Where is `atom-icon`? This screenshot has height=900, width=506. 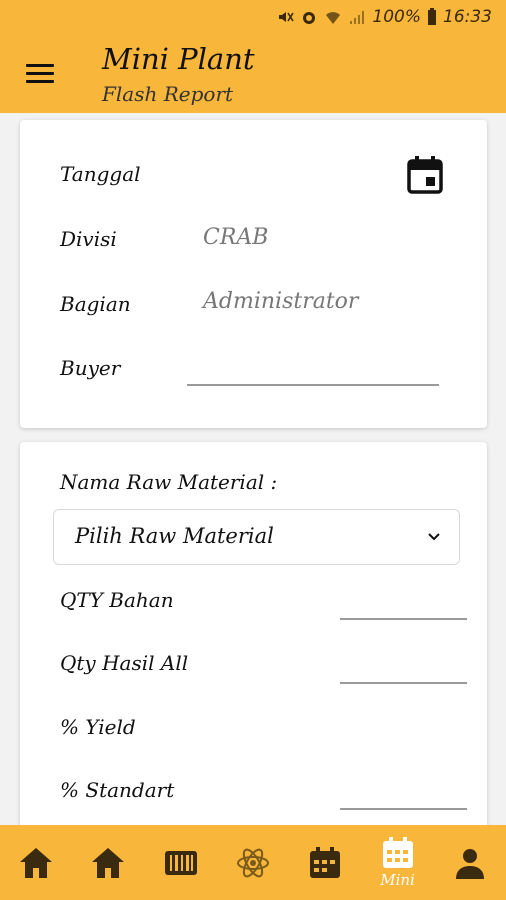 atom-icon is located at coordinates (252, 862).